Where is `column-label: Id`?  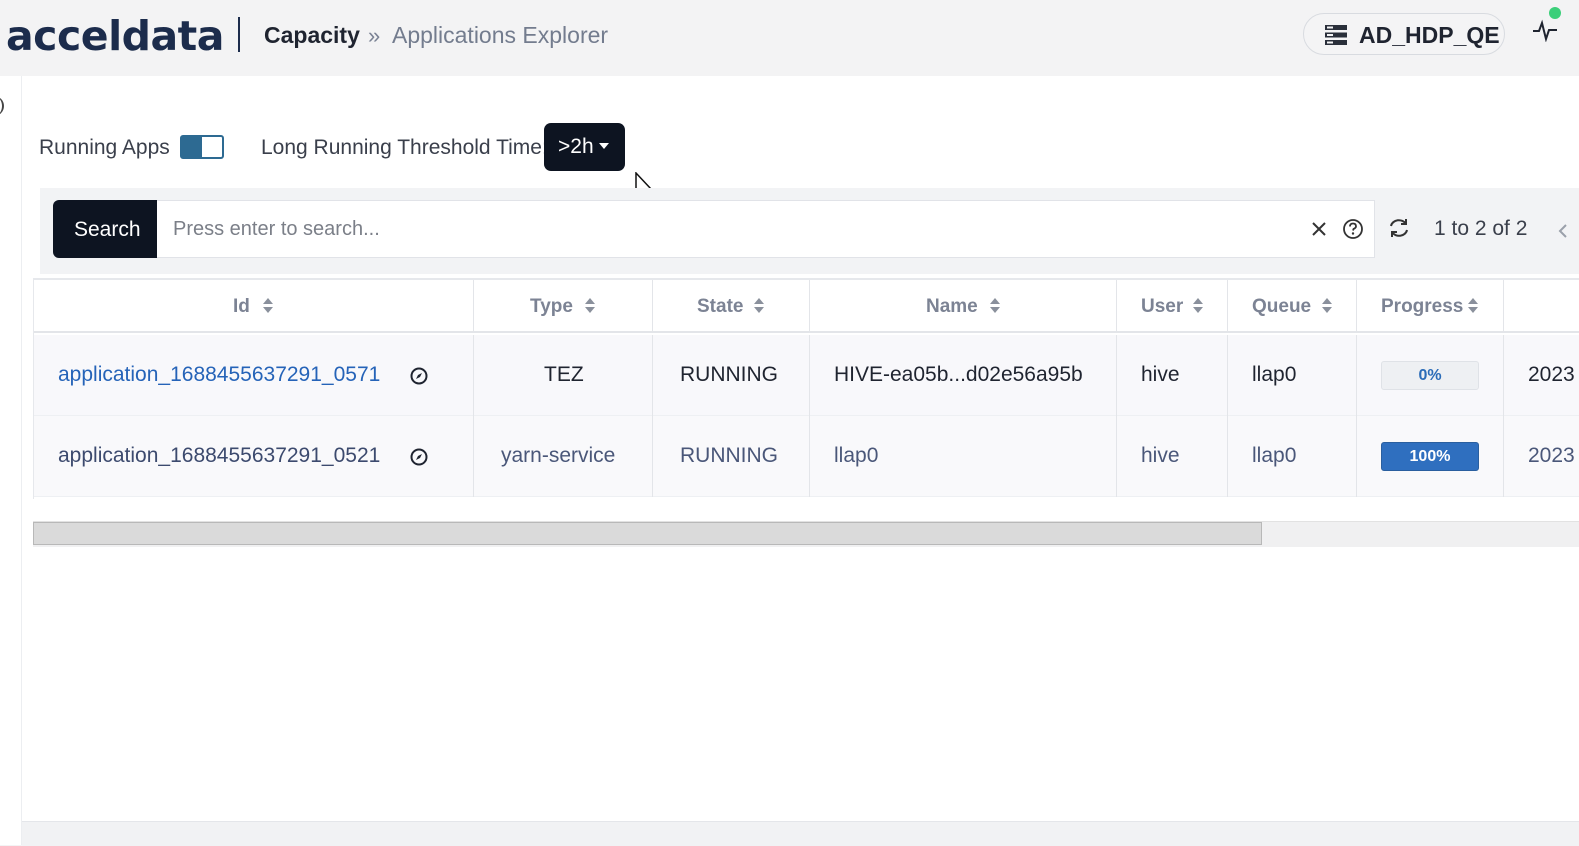
column-label: Id is located at coordinates (241, 306).